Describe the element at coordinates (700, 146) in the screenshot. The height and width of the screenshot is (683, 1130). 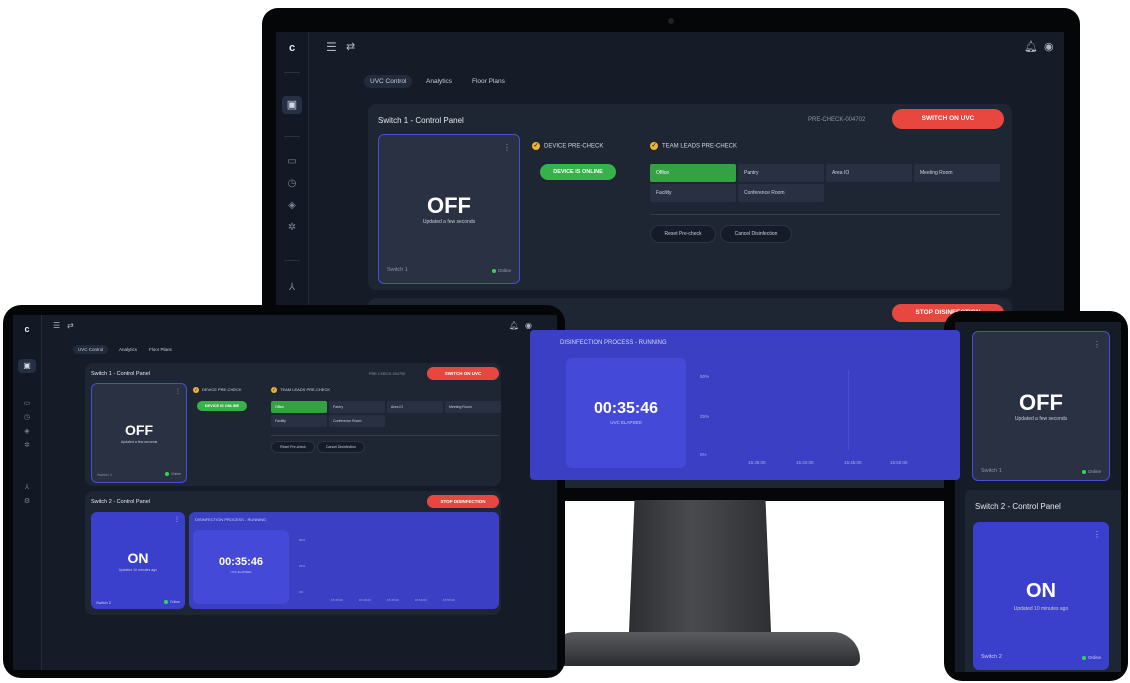
I see `team-check-text: TEAM LEADS PRE-CHECK` at that location.